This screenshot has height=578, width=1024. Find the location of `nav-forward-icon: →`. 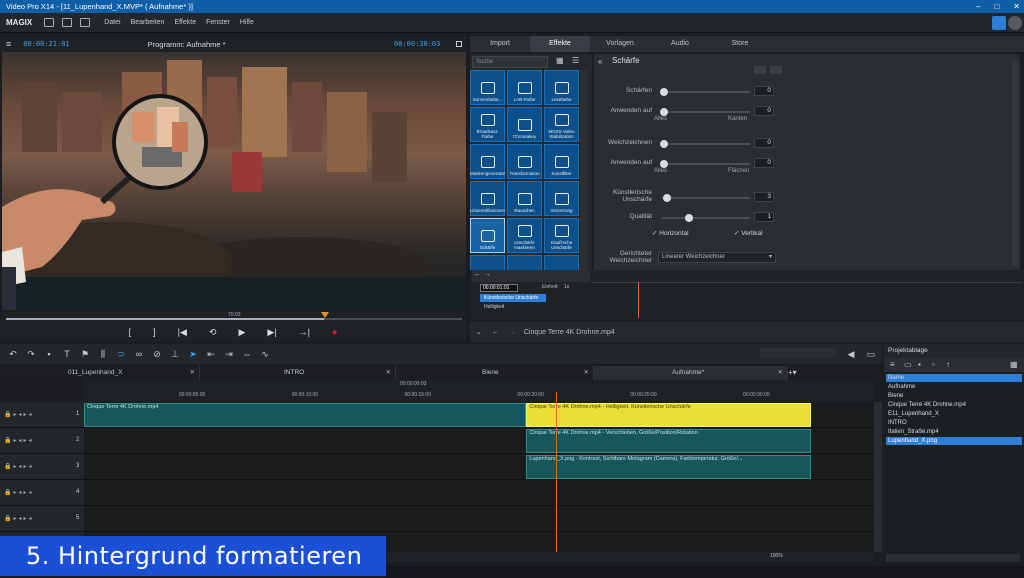

nav-forward-icon: → is located at coordinates (512, 332).